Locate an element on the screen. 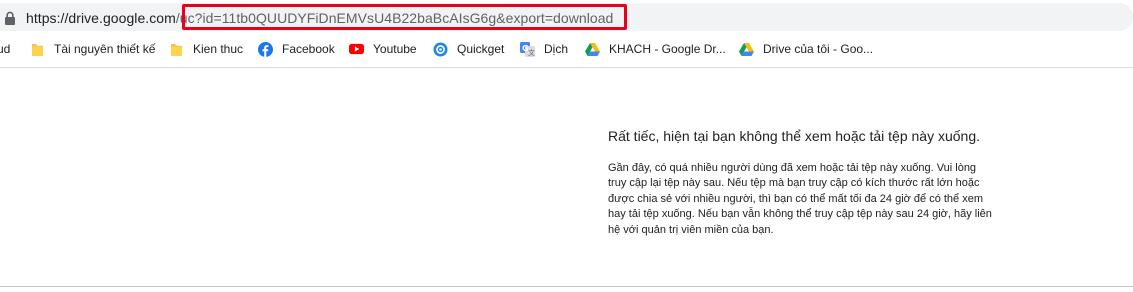 This screenshot has width=1133, height=292. svg-text: 文 is located at coordinates (531, 52).